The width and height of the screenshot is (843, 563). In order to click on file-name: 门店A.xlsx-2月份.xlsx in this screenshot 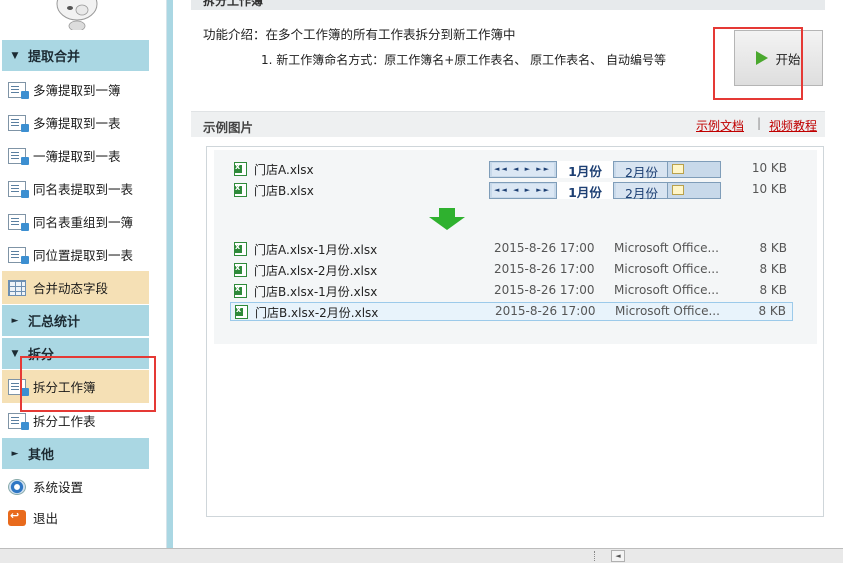, I will do `click(316, 271)`.